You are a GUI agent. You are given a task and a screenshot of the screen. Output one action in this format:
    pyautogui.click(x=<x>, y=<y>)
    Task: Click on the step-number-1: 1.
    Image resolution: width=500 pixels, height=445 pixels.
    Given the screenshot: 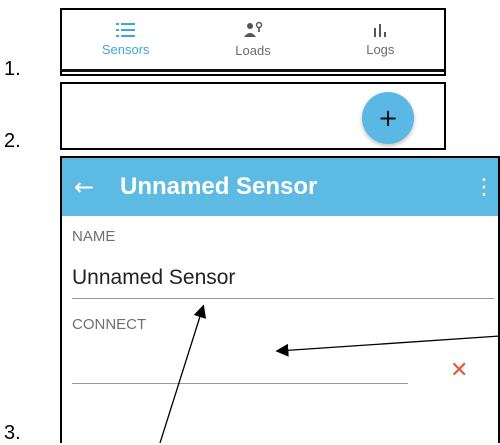 What is the action you would take?
    pyautogui.click(x=12, y=69)
    